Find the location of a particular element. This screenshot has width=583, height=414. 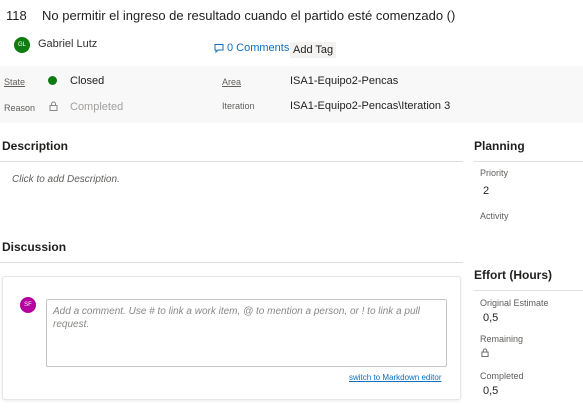

original-estimate-label: Original Estimate is located at coordinates (514, 303).